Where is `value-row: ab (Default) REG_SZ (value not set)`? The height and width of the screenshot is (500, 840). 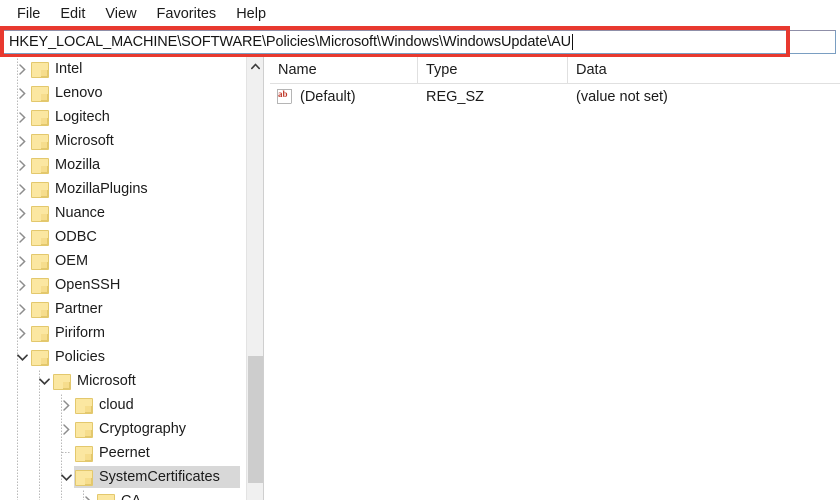 value-row: ab (Default) REG_SZ (value not set) is located at coordinates (555, 97).